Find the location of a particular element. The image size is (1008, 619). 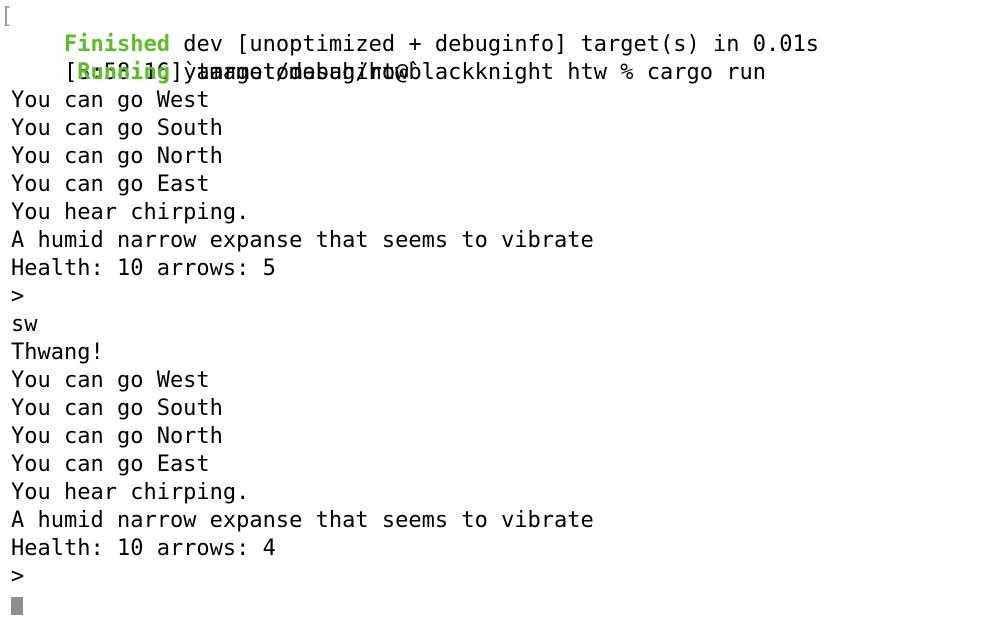

input-cursor-line is located at coordinates (504, 605).